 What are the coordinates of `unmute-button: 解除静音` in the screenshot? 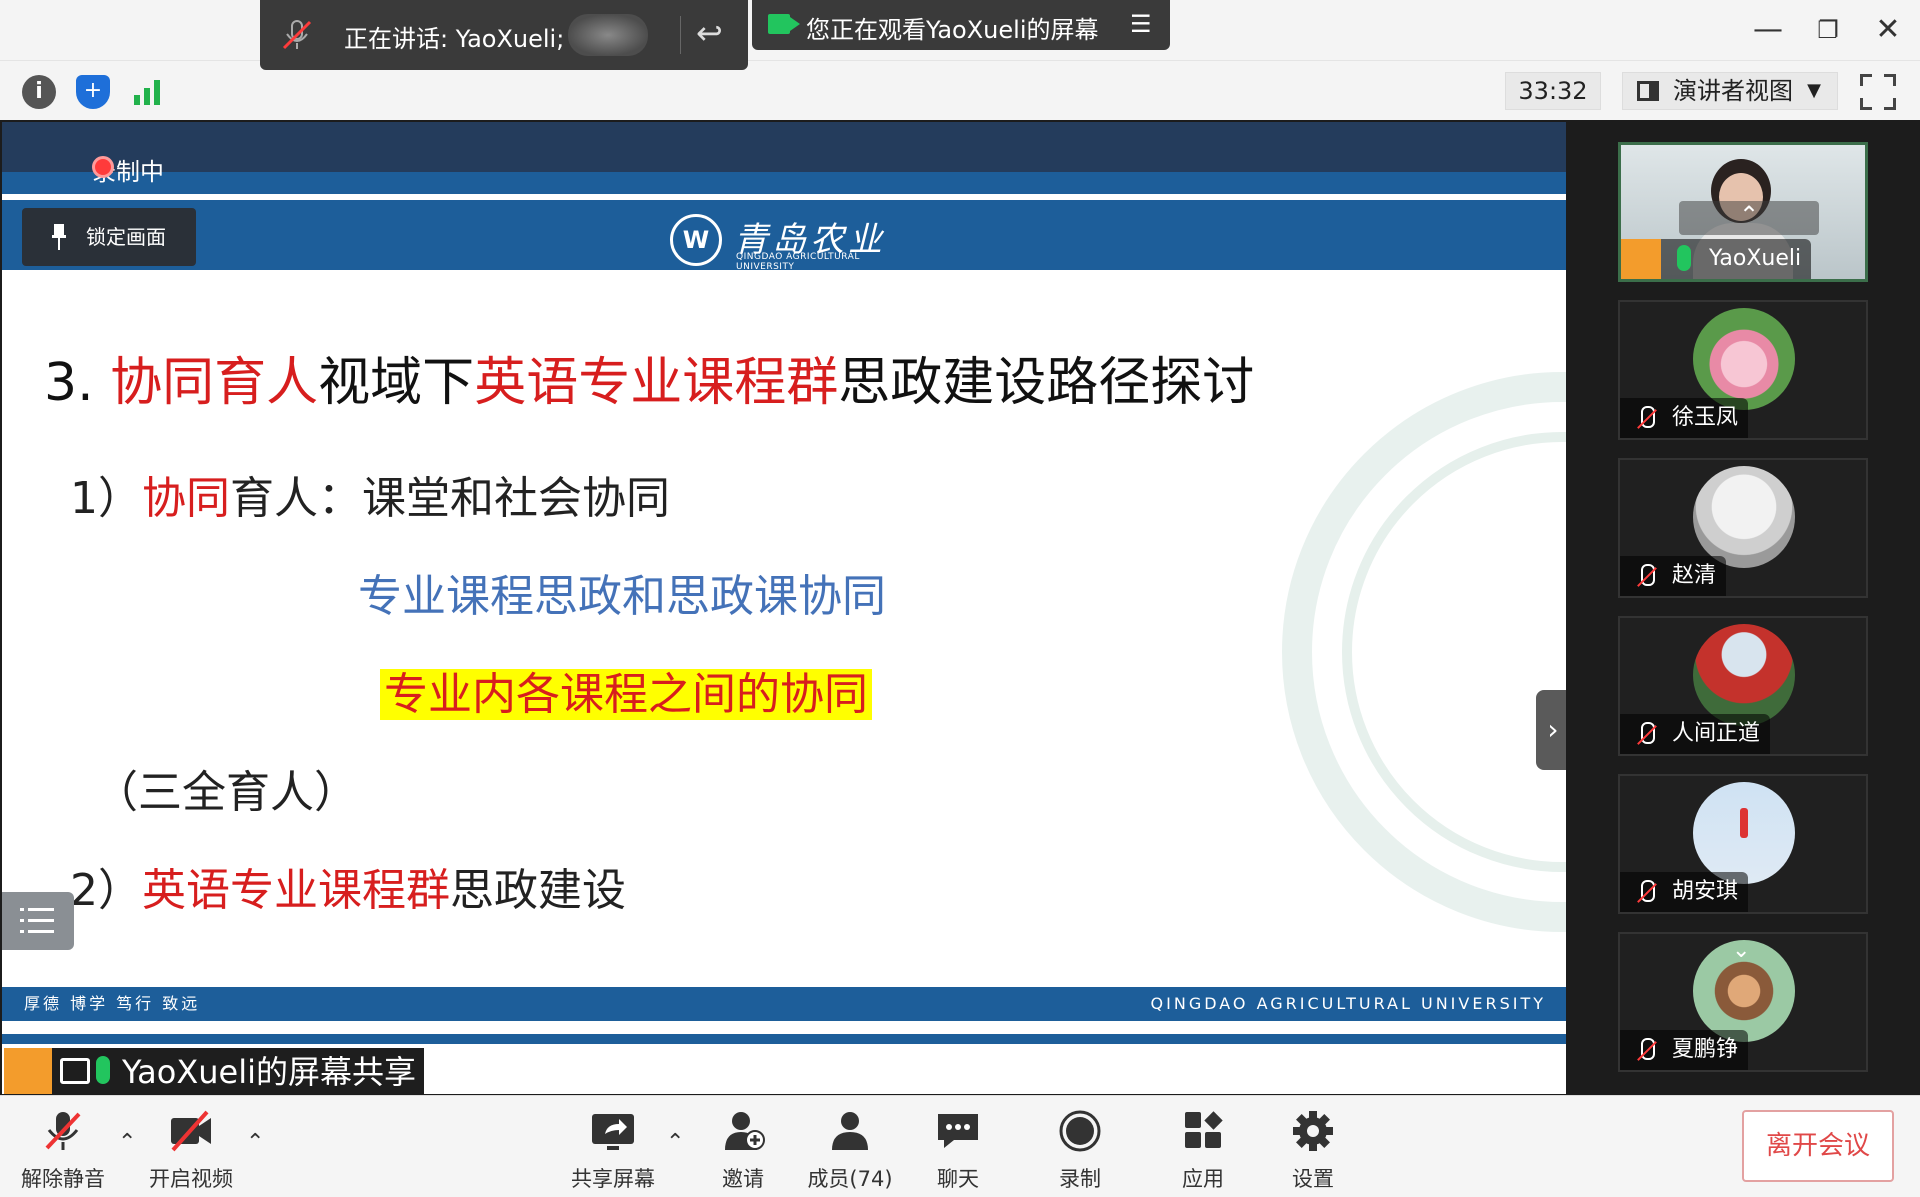 It's located at (63, 1152).